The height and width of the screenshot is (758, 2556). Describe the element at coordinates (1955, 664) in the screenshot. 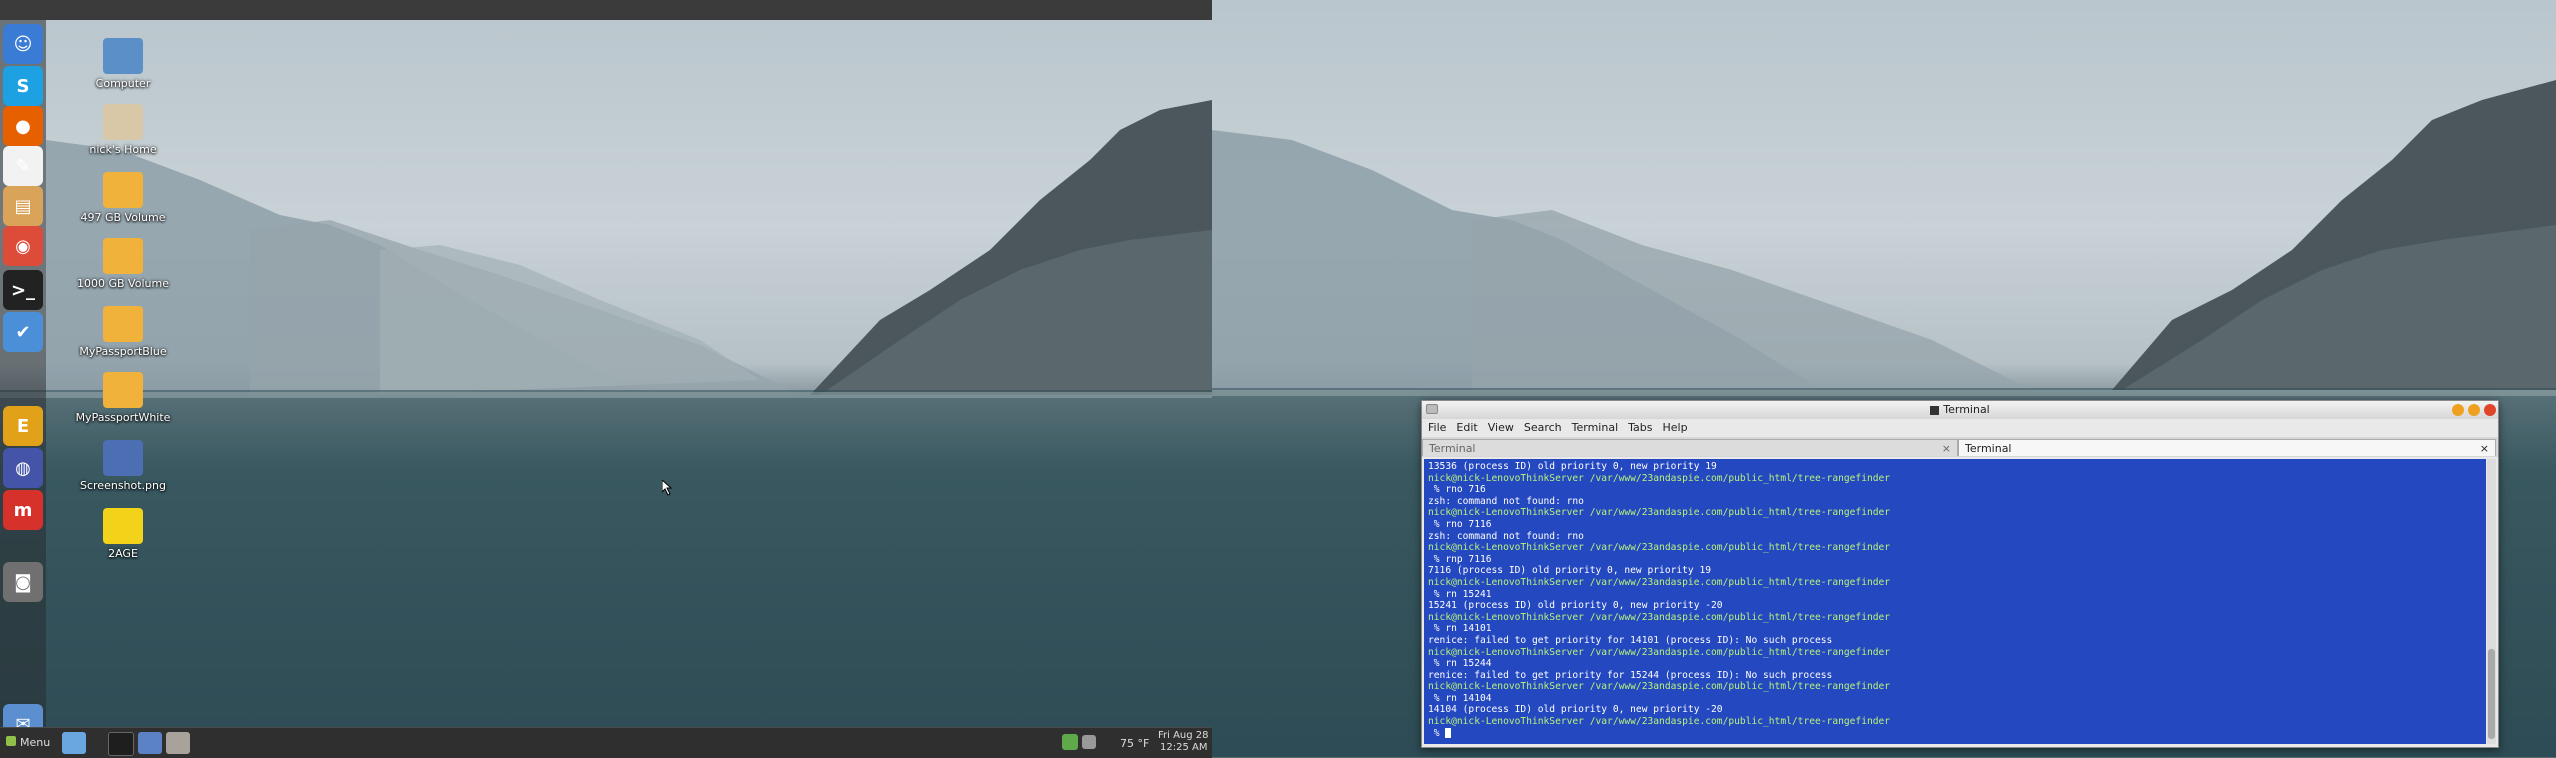

I see `terminal-line: % rn 15244` at that location.